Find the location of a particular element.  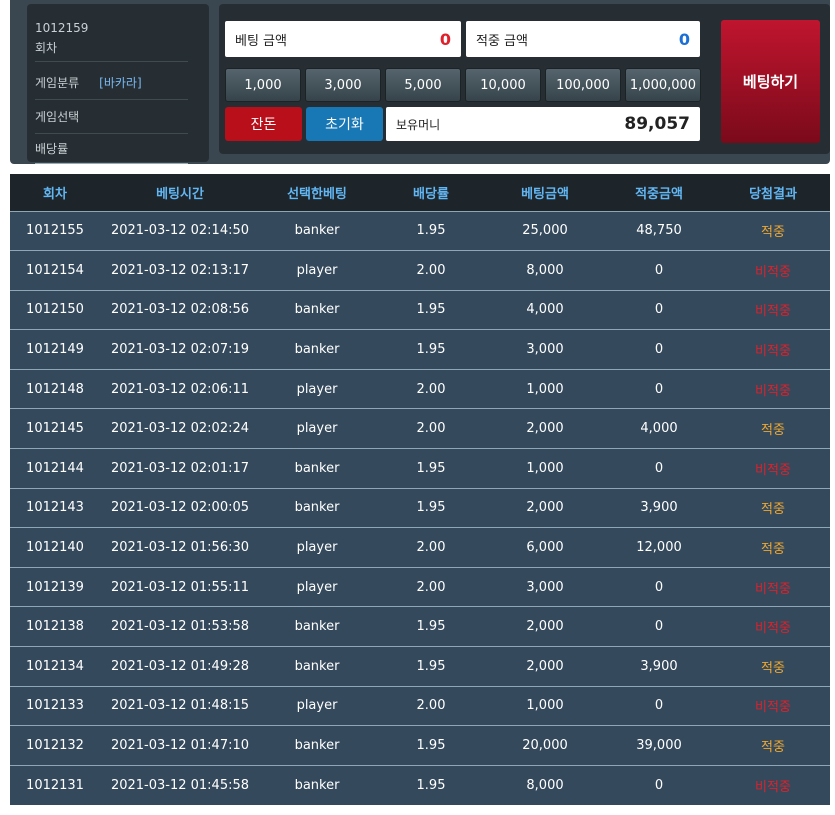

round-cell: 1012138 is located at coordinates (55, 627).